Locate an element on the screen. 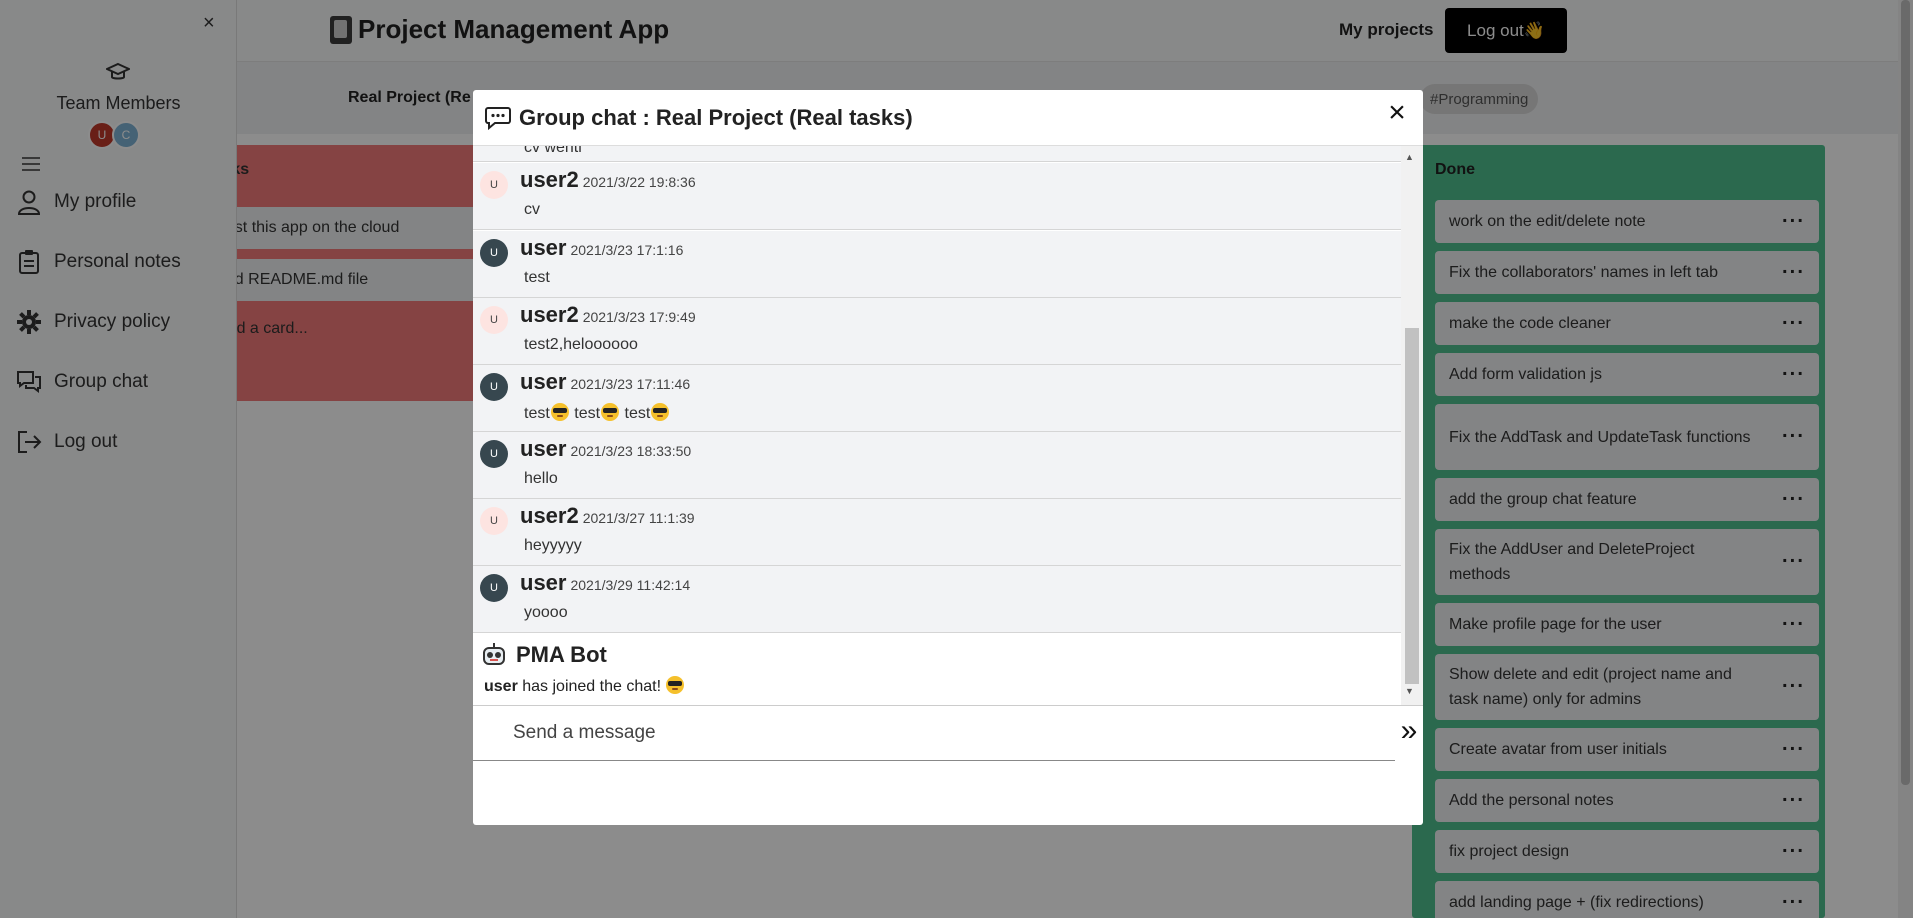 The image size is (1913, 918). close-icon: × is located at coordinates (1397, 114).